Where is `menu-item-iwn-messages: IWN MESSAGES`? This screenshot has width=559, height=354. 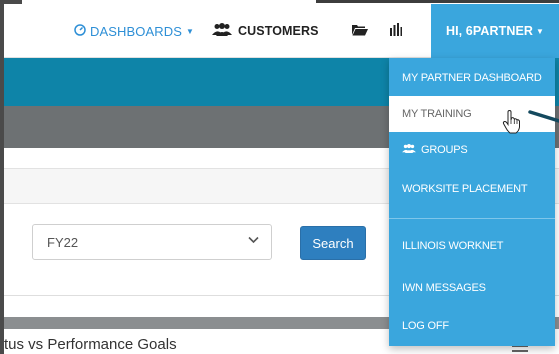 menu-item-iwn-messages: IWN MESSAGES is located at coordinates (472, 288).